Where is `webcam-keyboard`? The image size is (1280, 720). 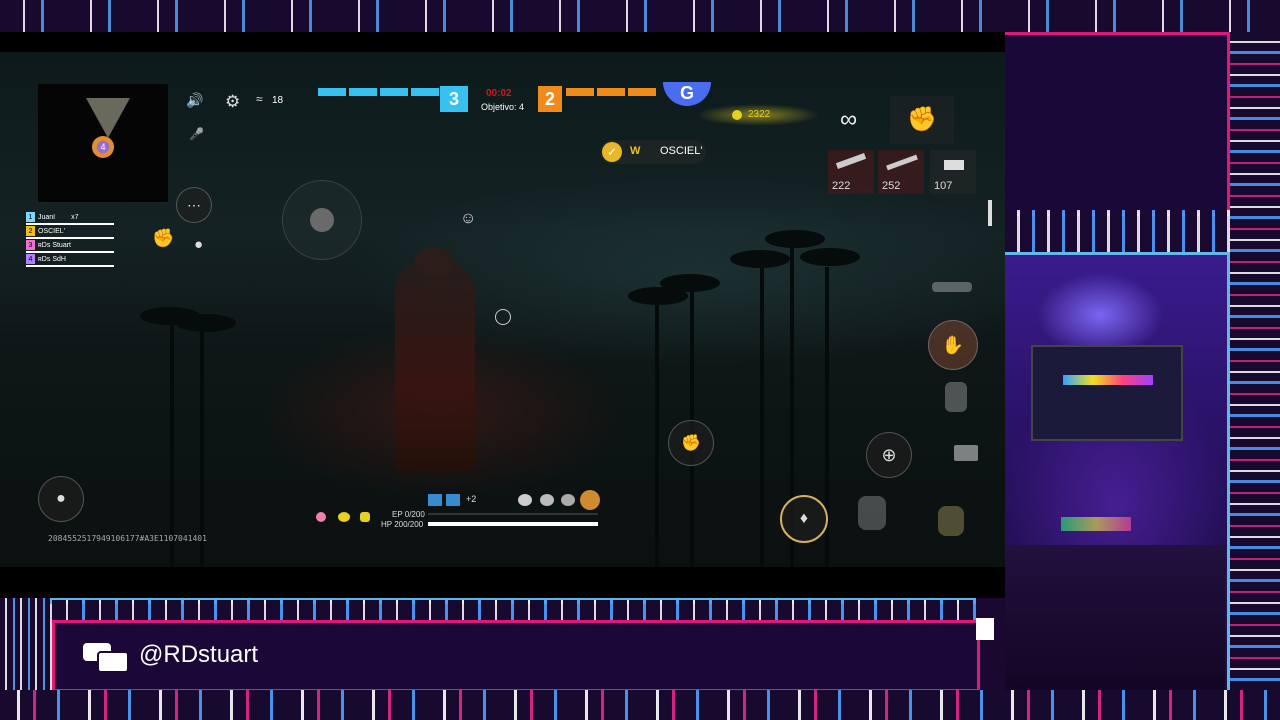 webcam-keyboard is located at coordinates (1096, 524).